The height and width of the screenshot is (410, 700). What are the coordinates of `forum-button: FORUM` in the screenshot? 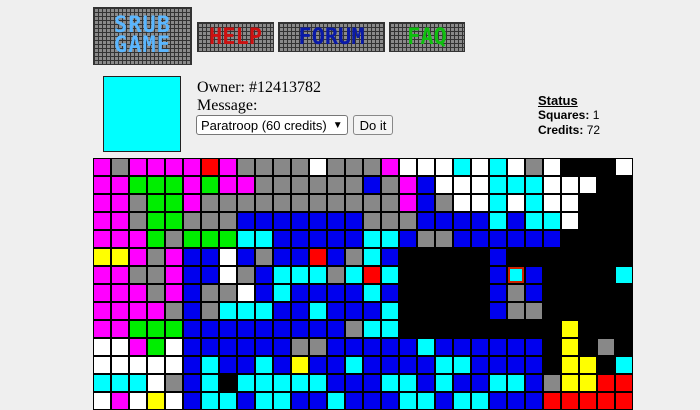 It's located at (331, 37).